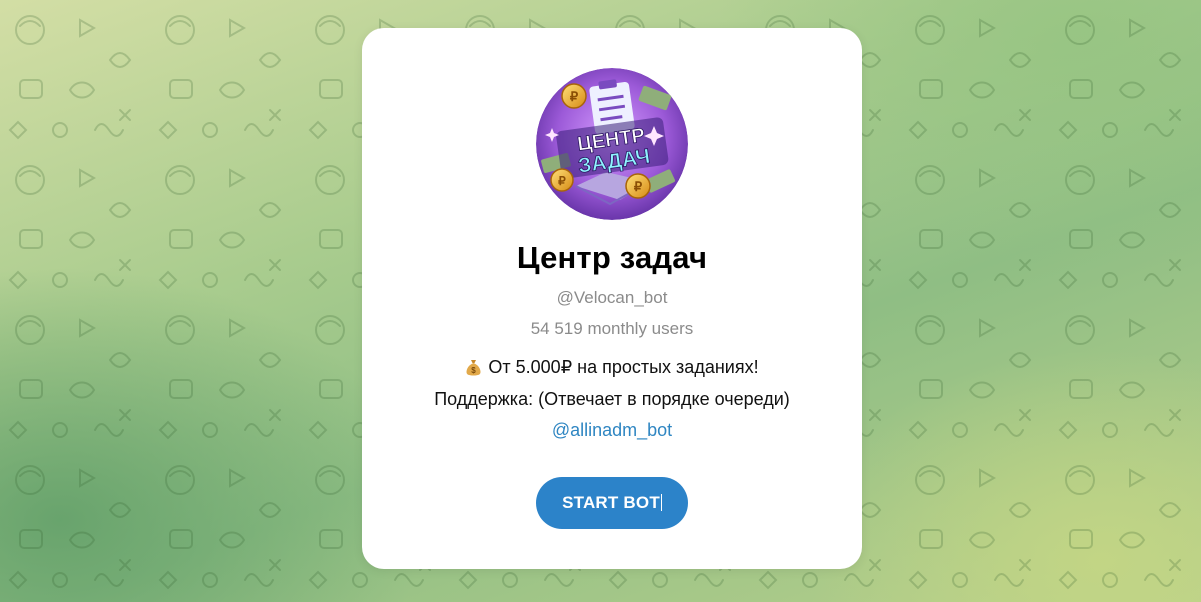  I want to click on monthly-users-count: 54 519 monthly users, so click(612, 328).